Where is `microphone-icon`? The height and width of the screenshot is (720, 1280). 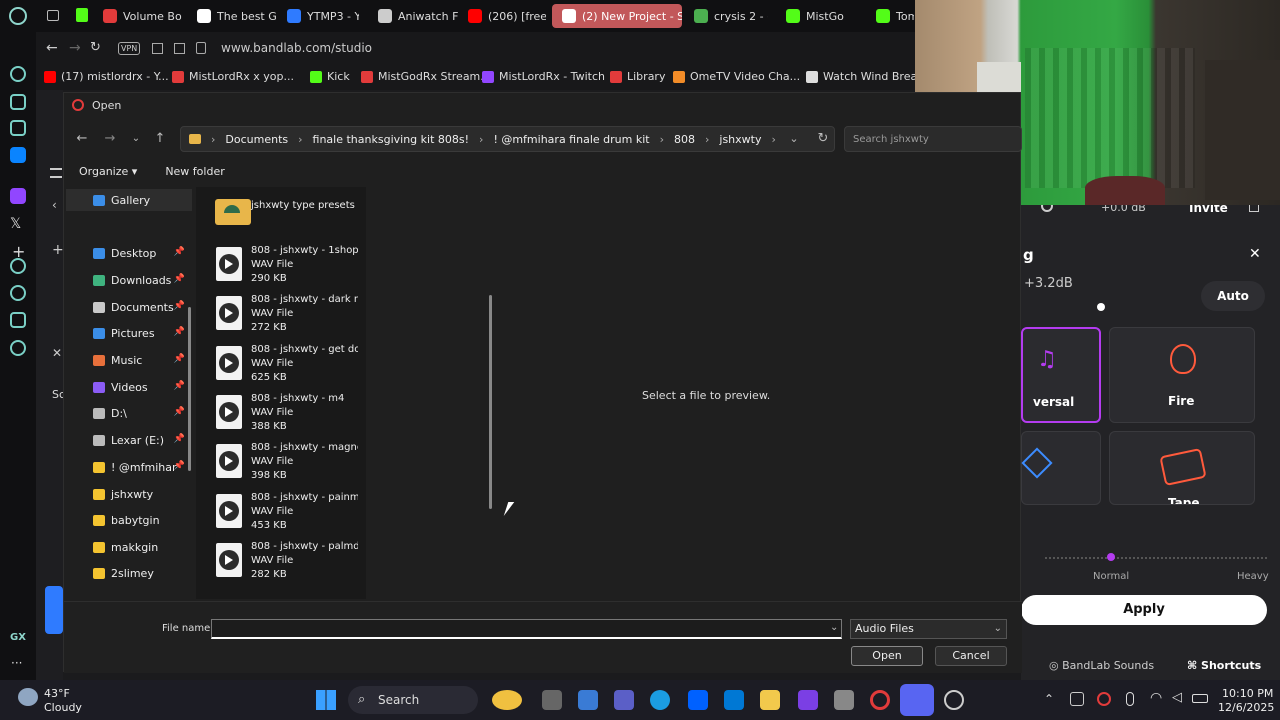 microphone-icon is located at coordinates (1130, 699).